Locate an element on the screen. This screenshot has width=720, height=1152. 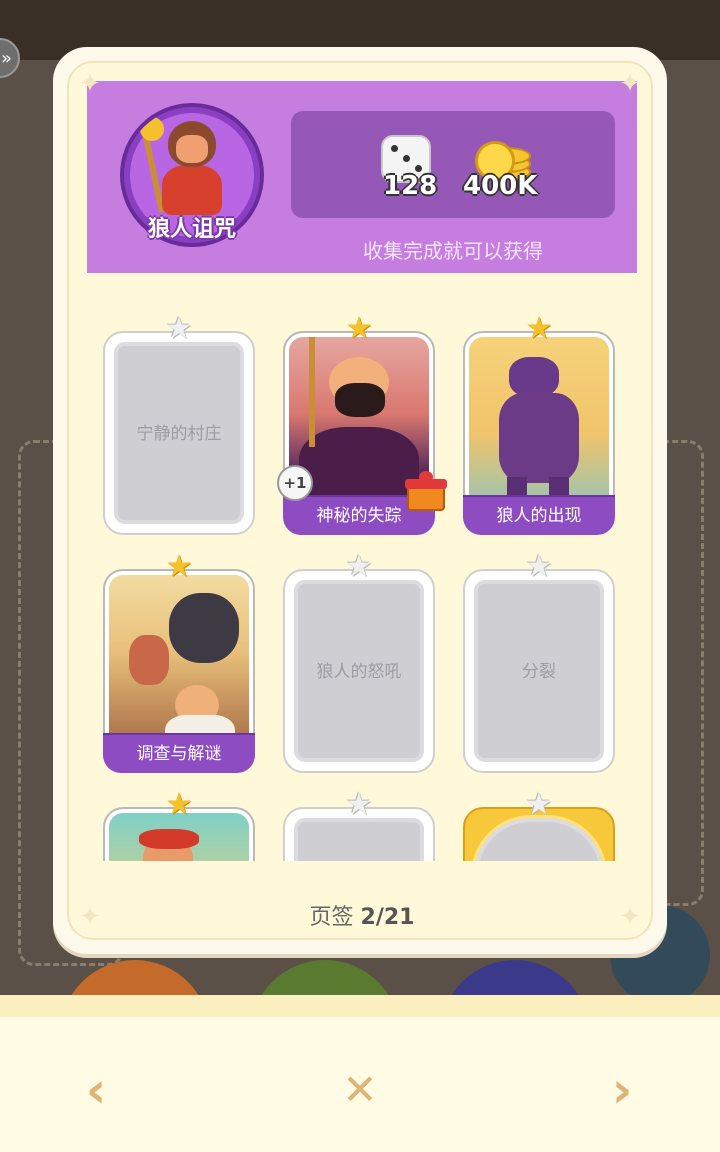
card-name: 宁静的村庄 is located at coordinates (179, 434).